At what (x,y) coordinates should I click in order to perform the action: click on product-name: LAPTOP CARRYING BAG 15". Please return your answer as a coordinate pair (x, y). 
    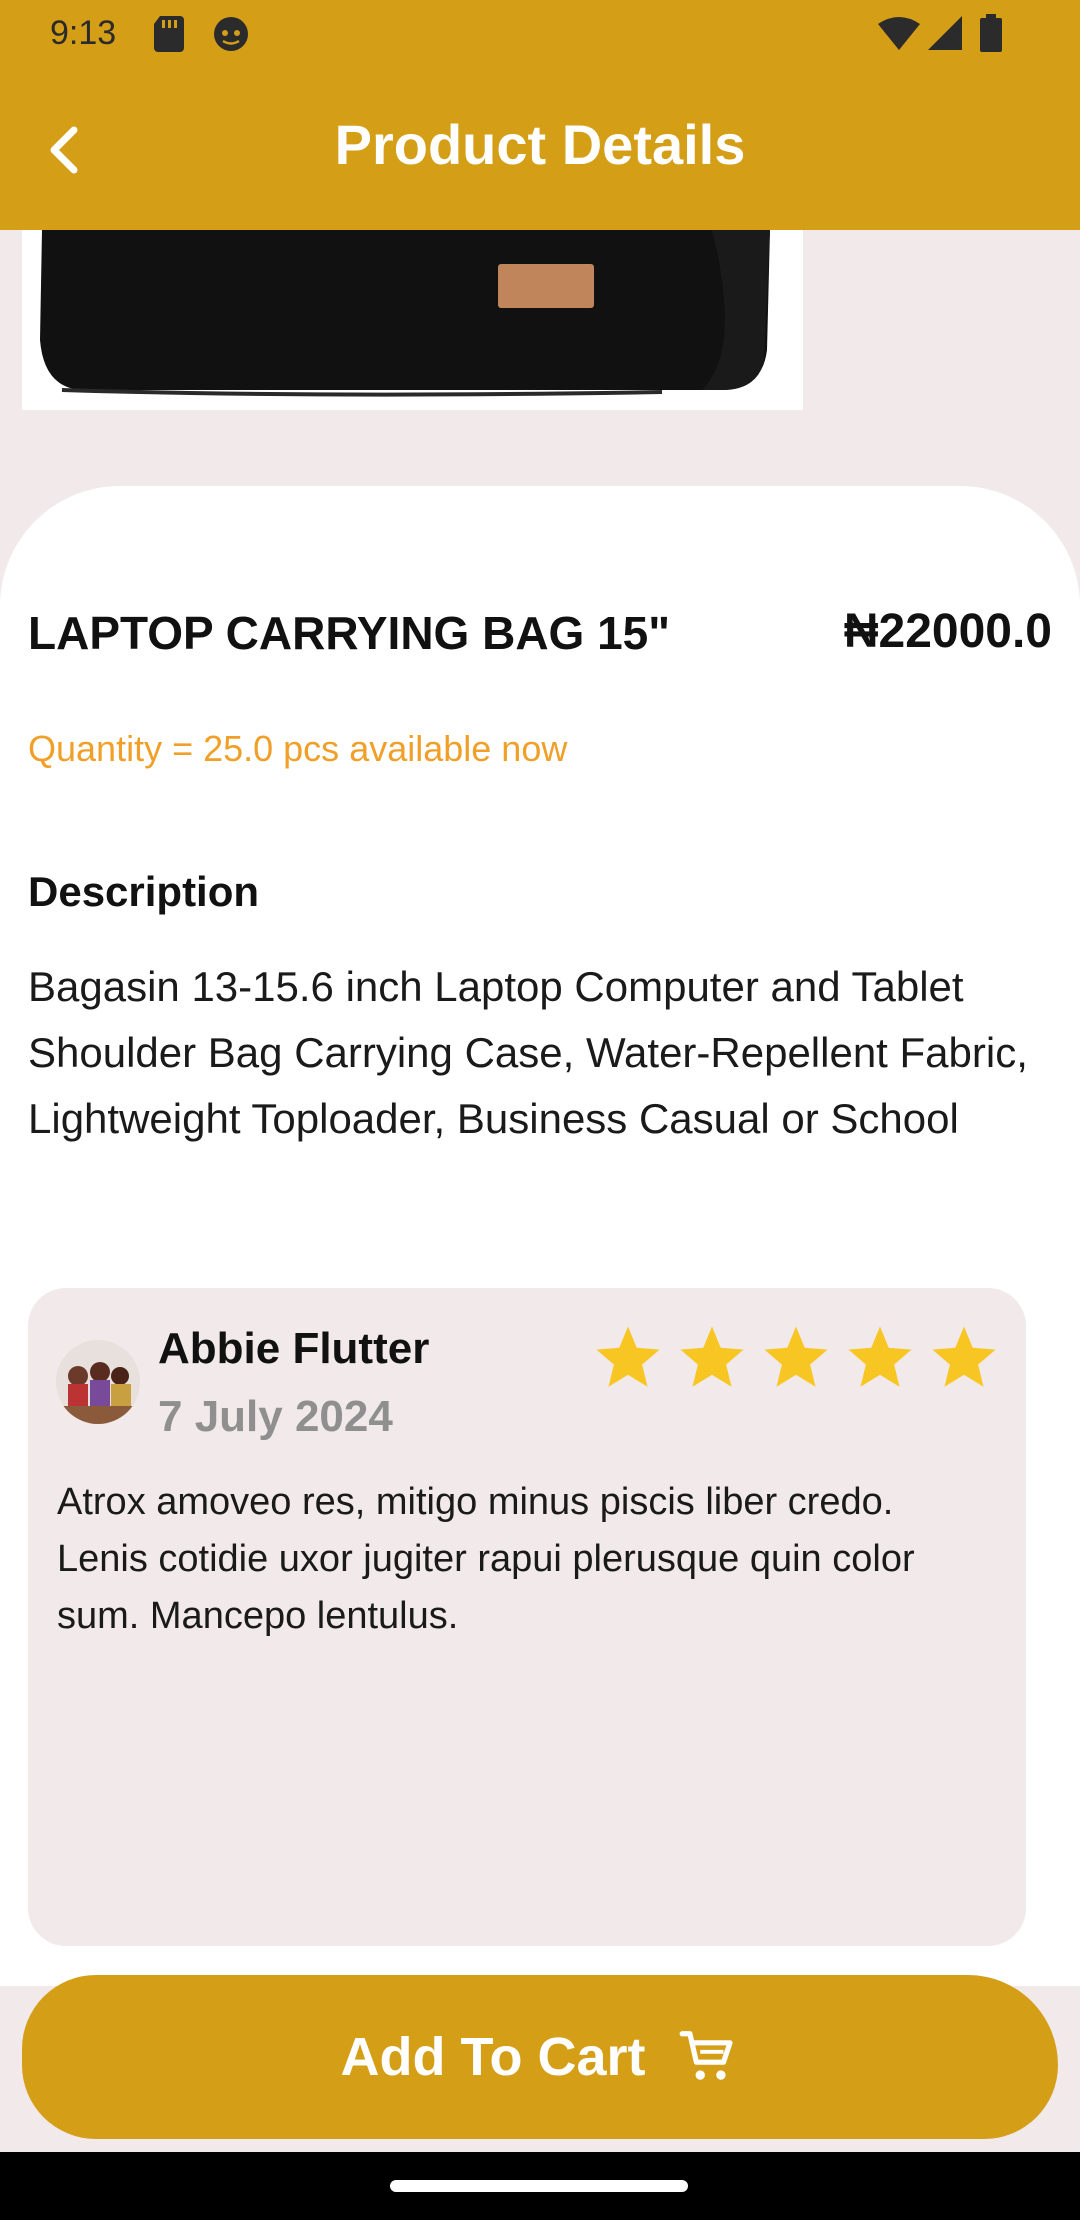
    Looking at the image, I should click on (349, 633).